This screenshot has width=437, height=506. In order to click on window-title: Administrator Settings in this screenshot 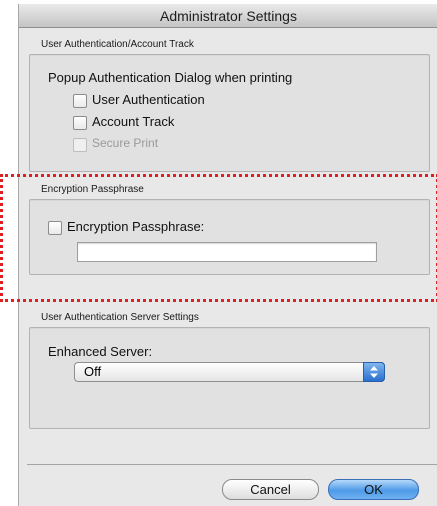, I will do `click(228, 16)`.